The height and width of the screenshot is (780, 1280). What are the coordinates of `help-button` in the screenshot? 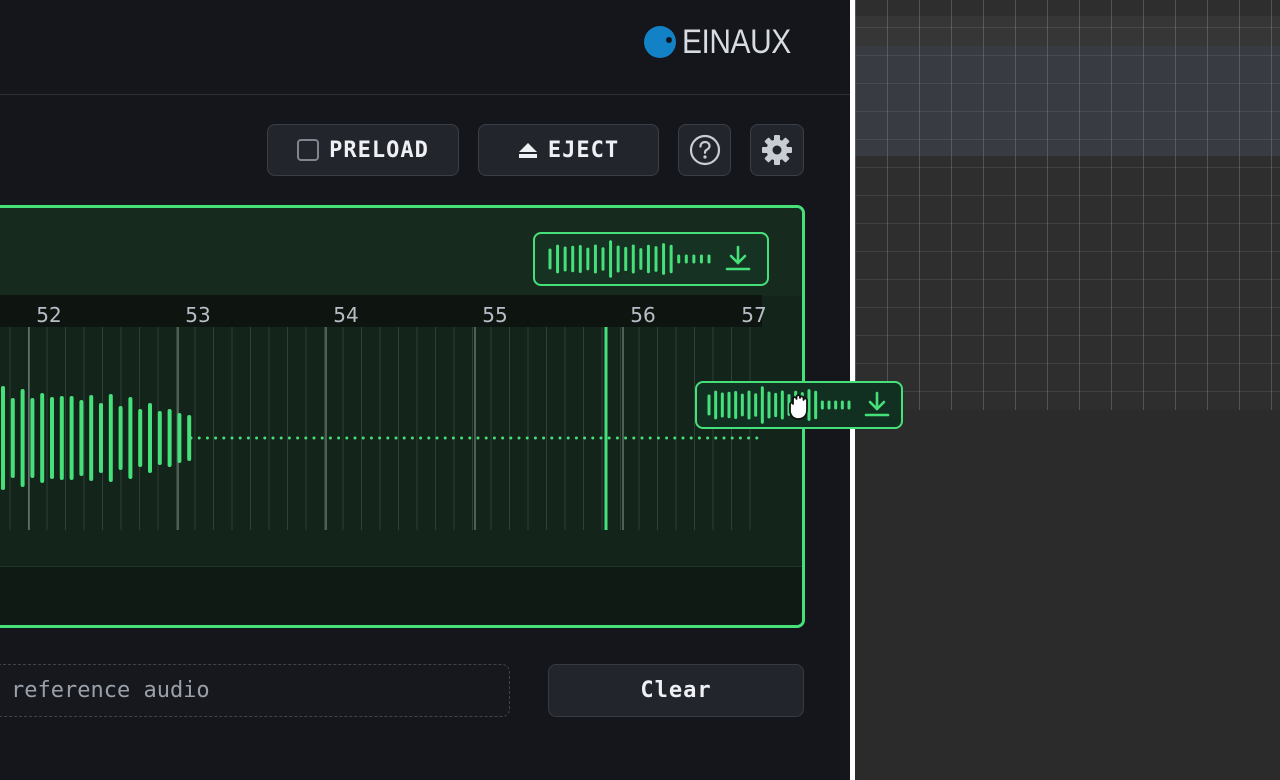 It's located at (704, 150).